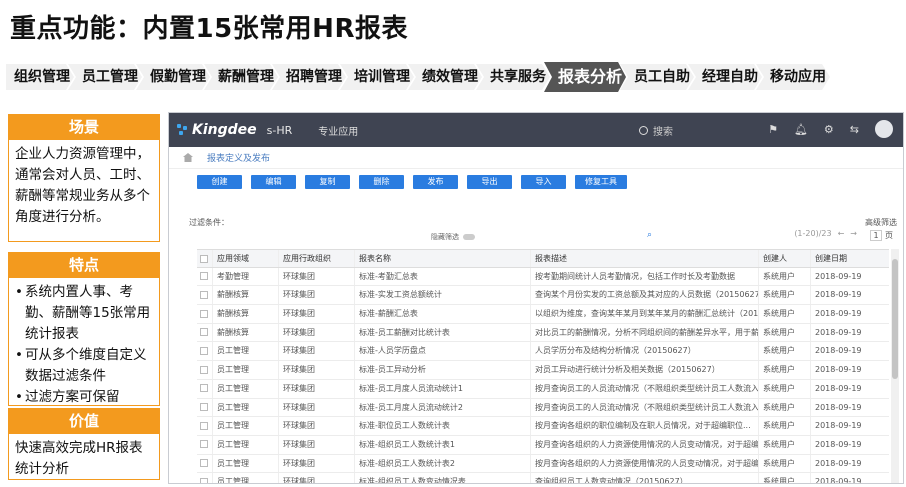 Image resolution: width=906 pixels, height=487 pixels. What do you see at coordinates (884, 129) in the screenshot?
I see `avatar` at bounding box center [884, 129].